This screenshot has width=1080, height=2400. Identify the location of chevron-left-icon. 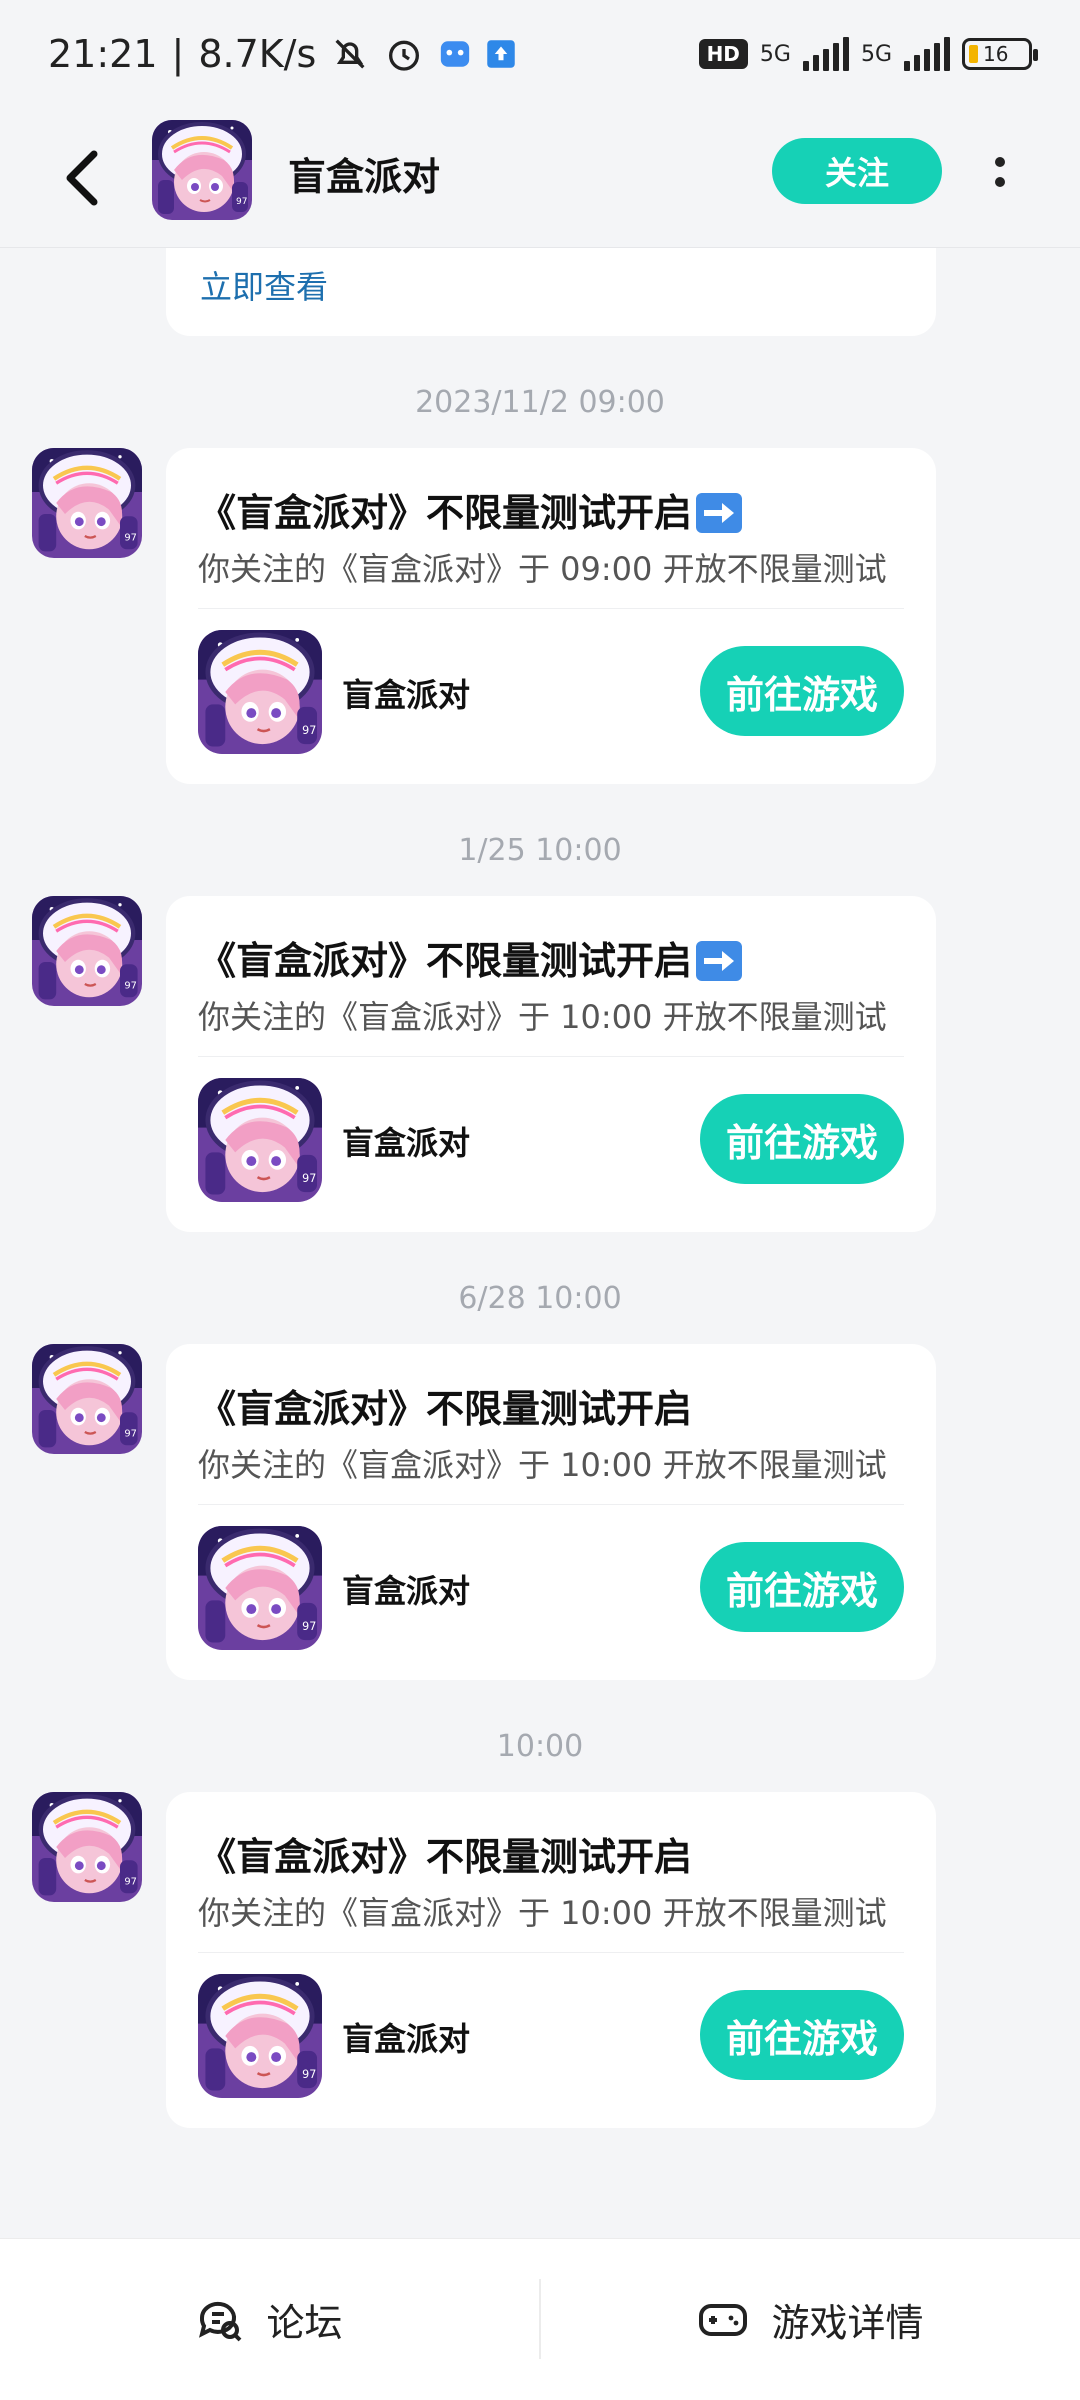
(82, 178).